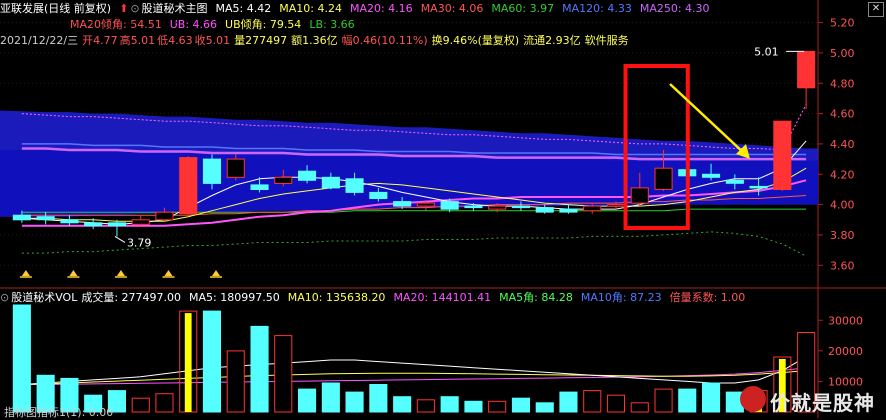  Describe the element at coordinates (842, 235) in the screenshot. I see `price-tick-label: 3.80` at that location.